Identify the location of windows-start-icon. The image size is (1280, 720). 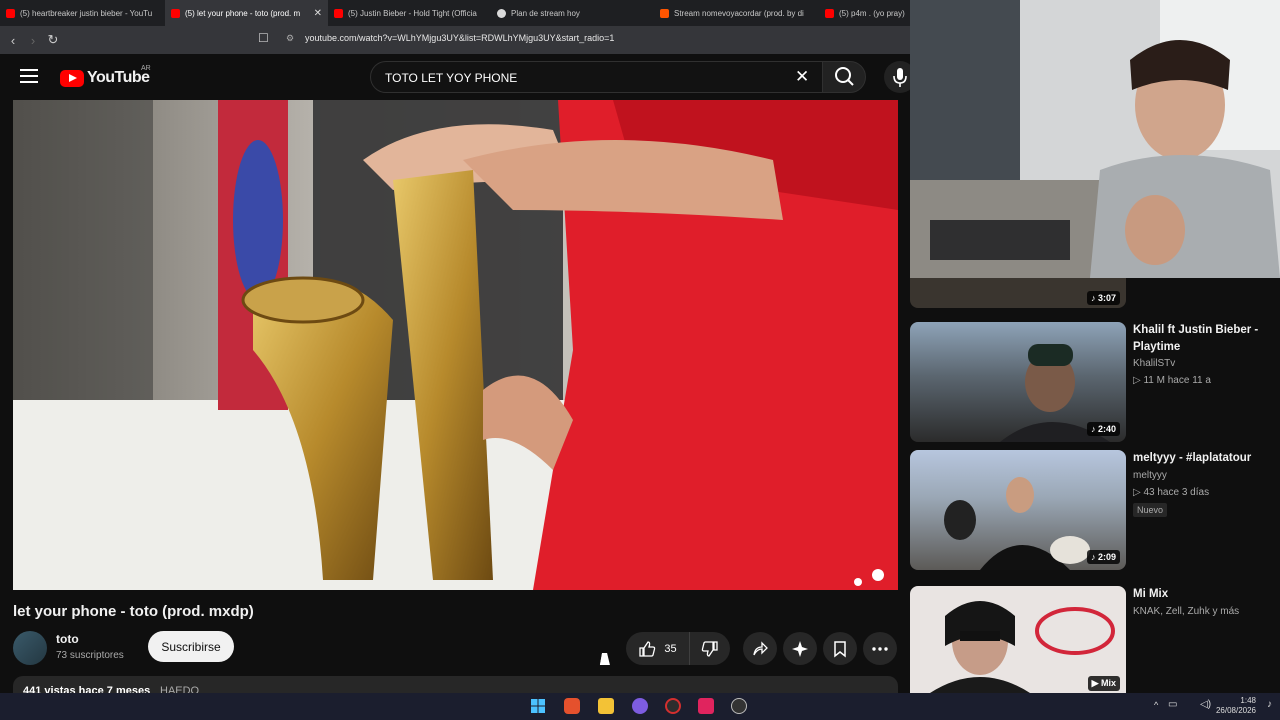
(538, 706).